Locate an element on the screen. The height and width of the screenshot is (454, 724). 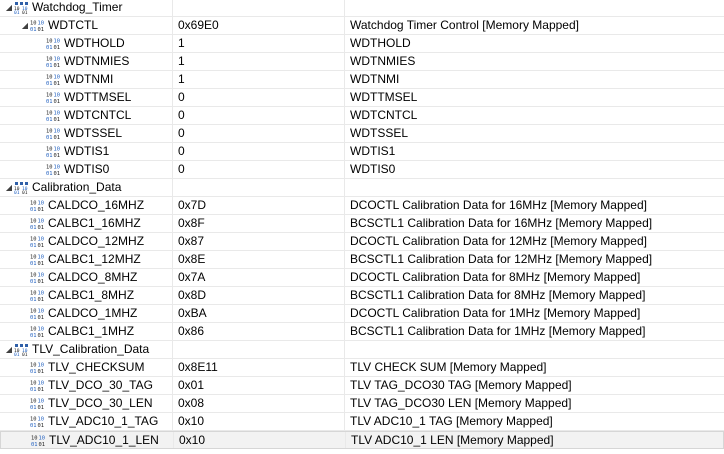
field-row: 10 10 01 01 WDTNMI 1 WDTNMI is located at coordinates (362, 80).